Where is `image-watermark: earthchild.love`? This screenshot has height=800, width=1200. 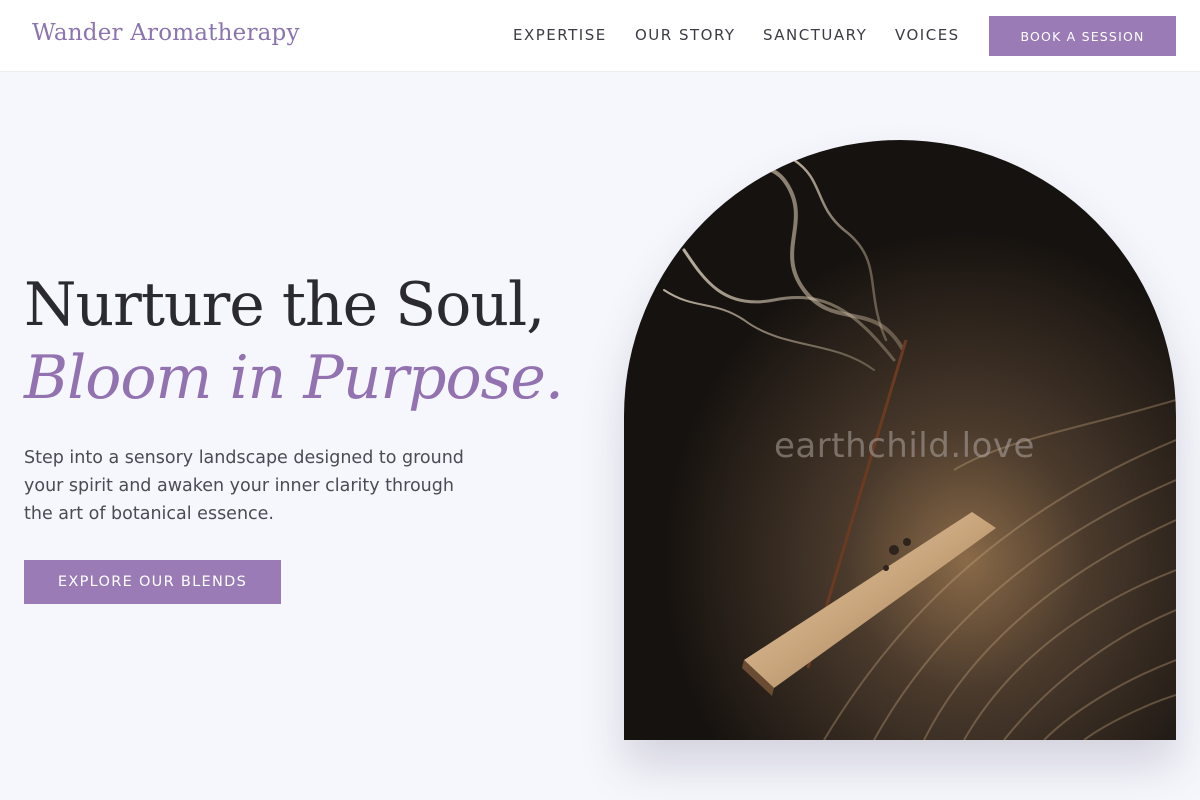
image-watermark: earthchild.love is located at coordinates (904, 446).